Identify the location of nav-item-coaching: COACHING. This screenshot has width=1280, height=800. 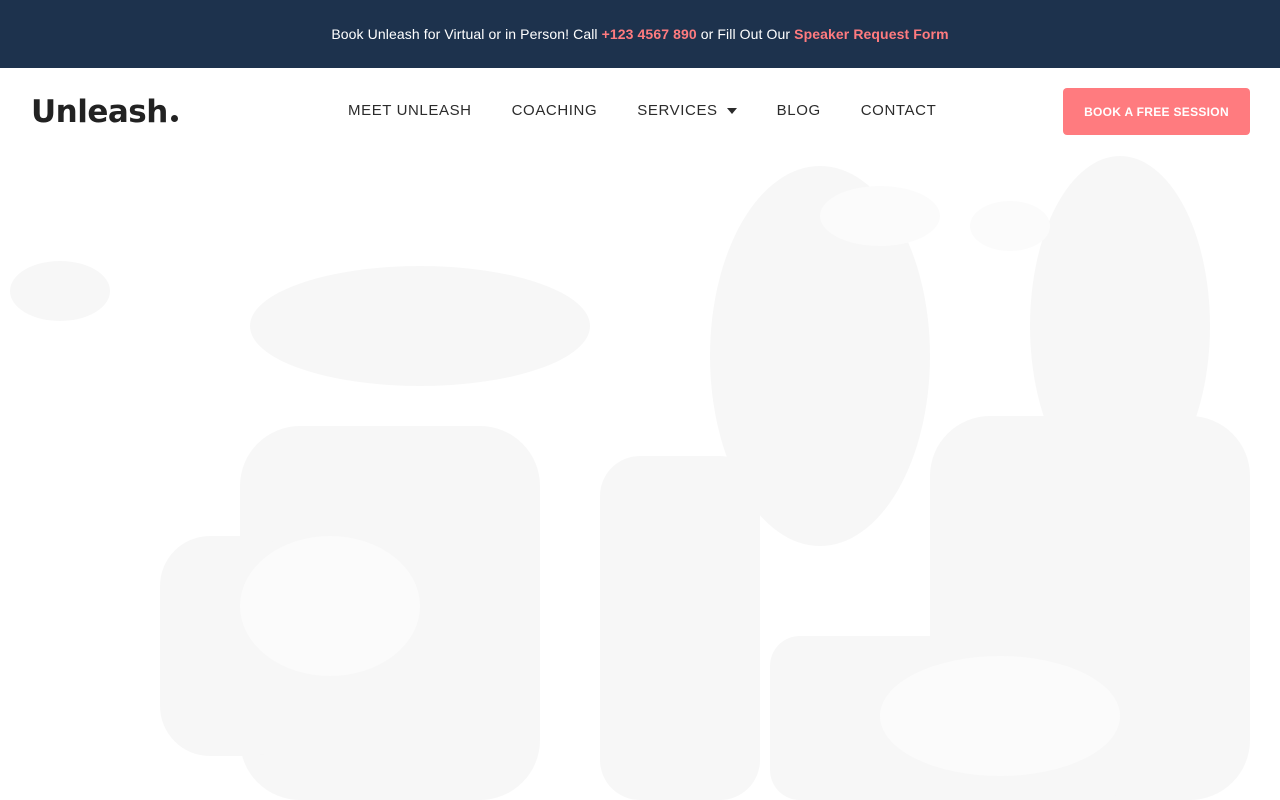
(555, 110).